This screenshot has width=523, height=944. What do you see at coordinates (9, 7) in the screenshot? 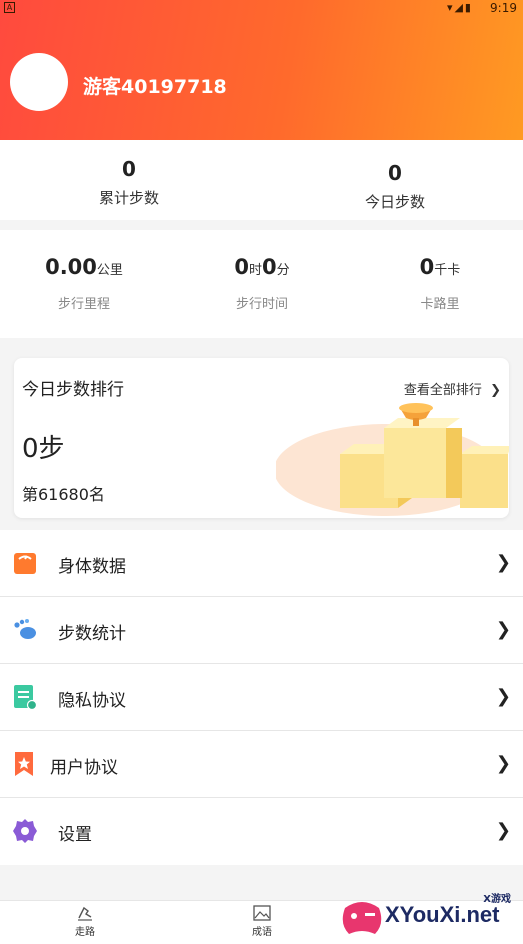
I see `notification-app-icon: A` at bounding box center [9, 7].